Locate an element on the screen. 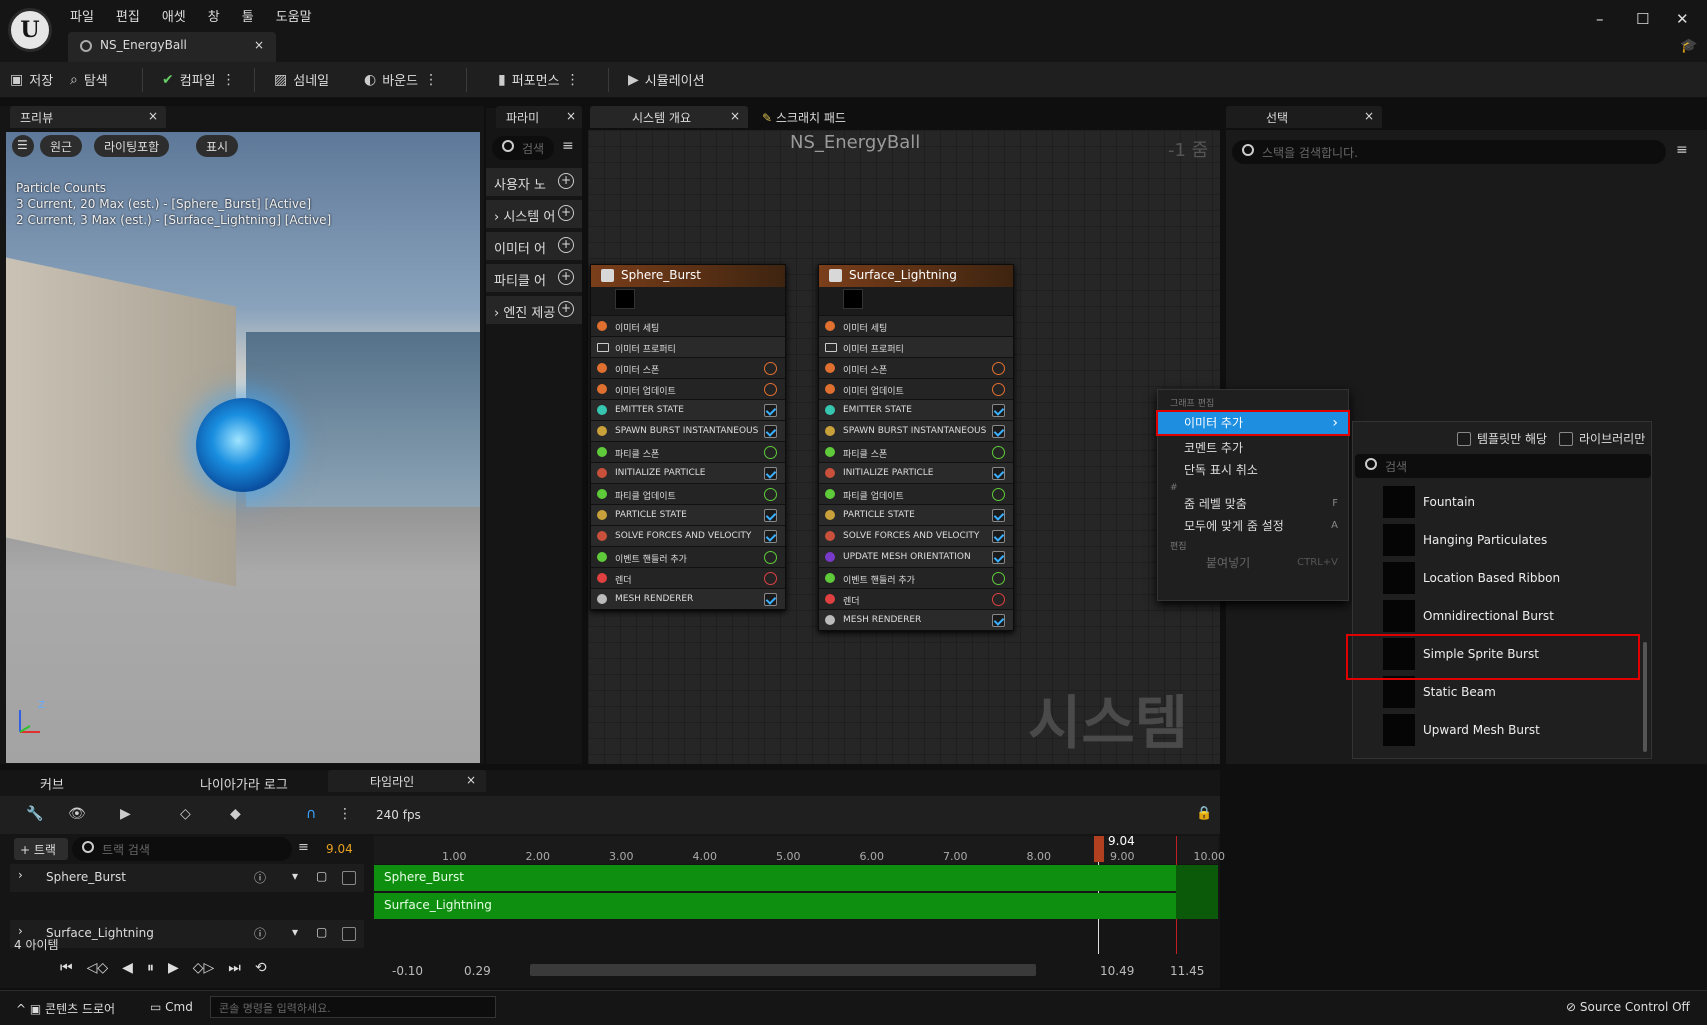 The image size is (1707, 1025). unreal-logo-icon: U is located at coordinates (30, 30).